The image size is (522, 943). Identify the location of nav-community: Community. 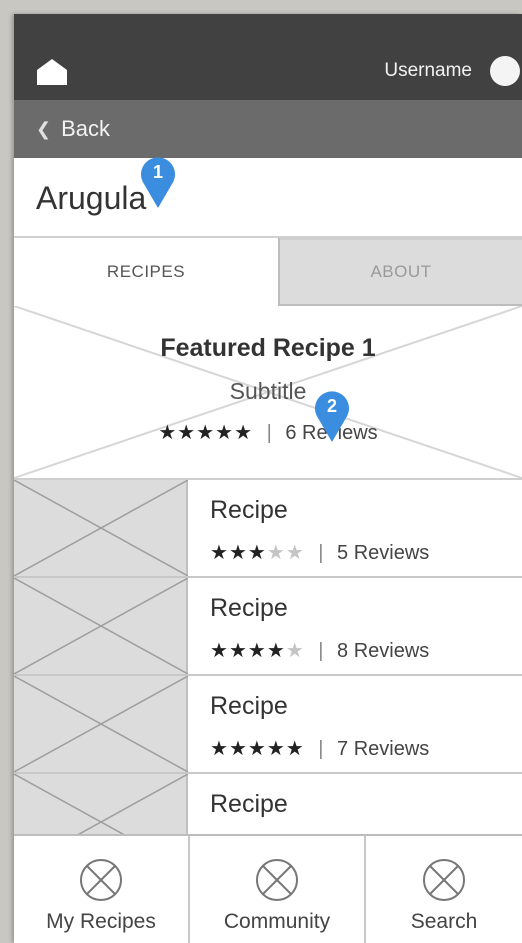
(278, 889).